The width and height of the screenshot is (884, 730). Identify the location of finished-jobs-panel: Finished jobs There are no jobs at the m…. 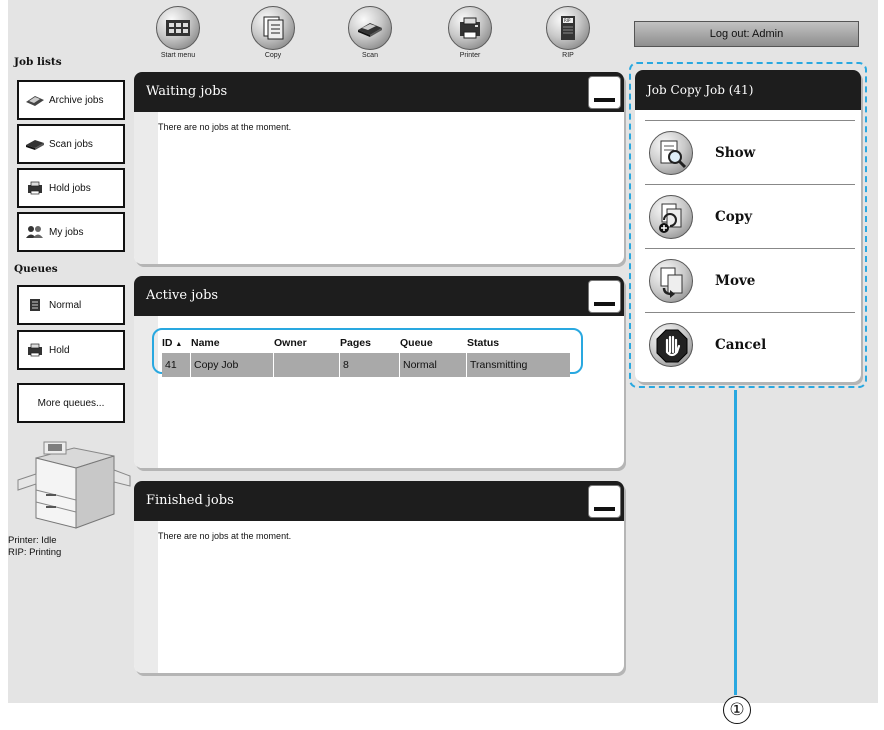
(379, 577).